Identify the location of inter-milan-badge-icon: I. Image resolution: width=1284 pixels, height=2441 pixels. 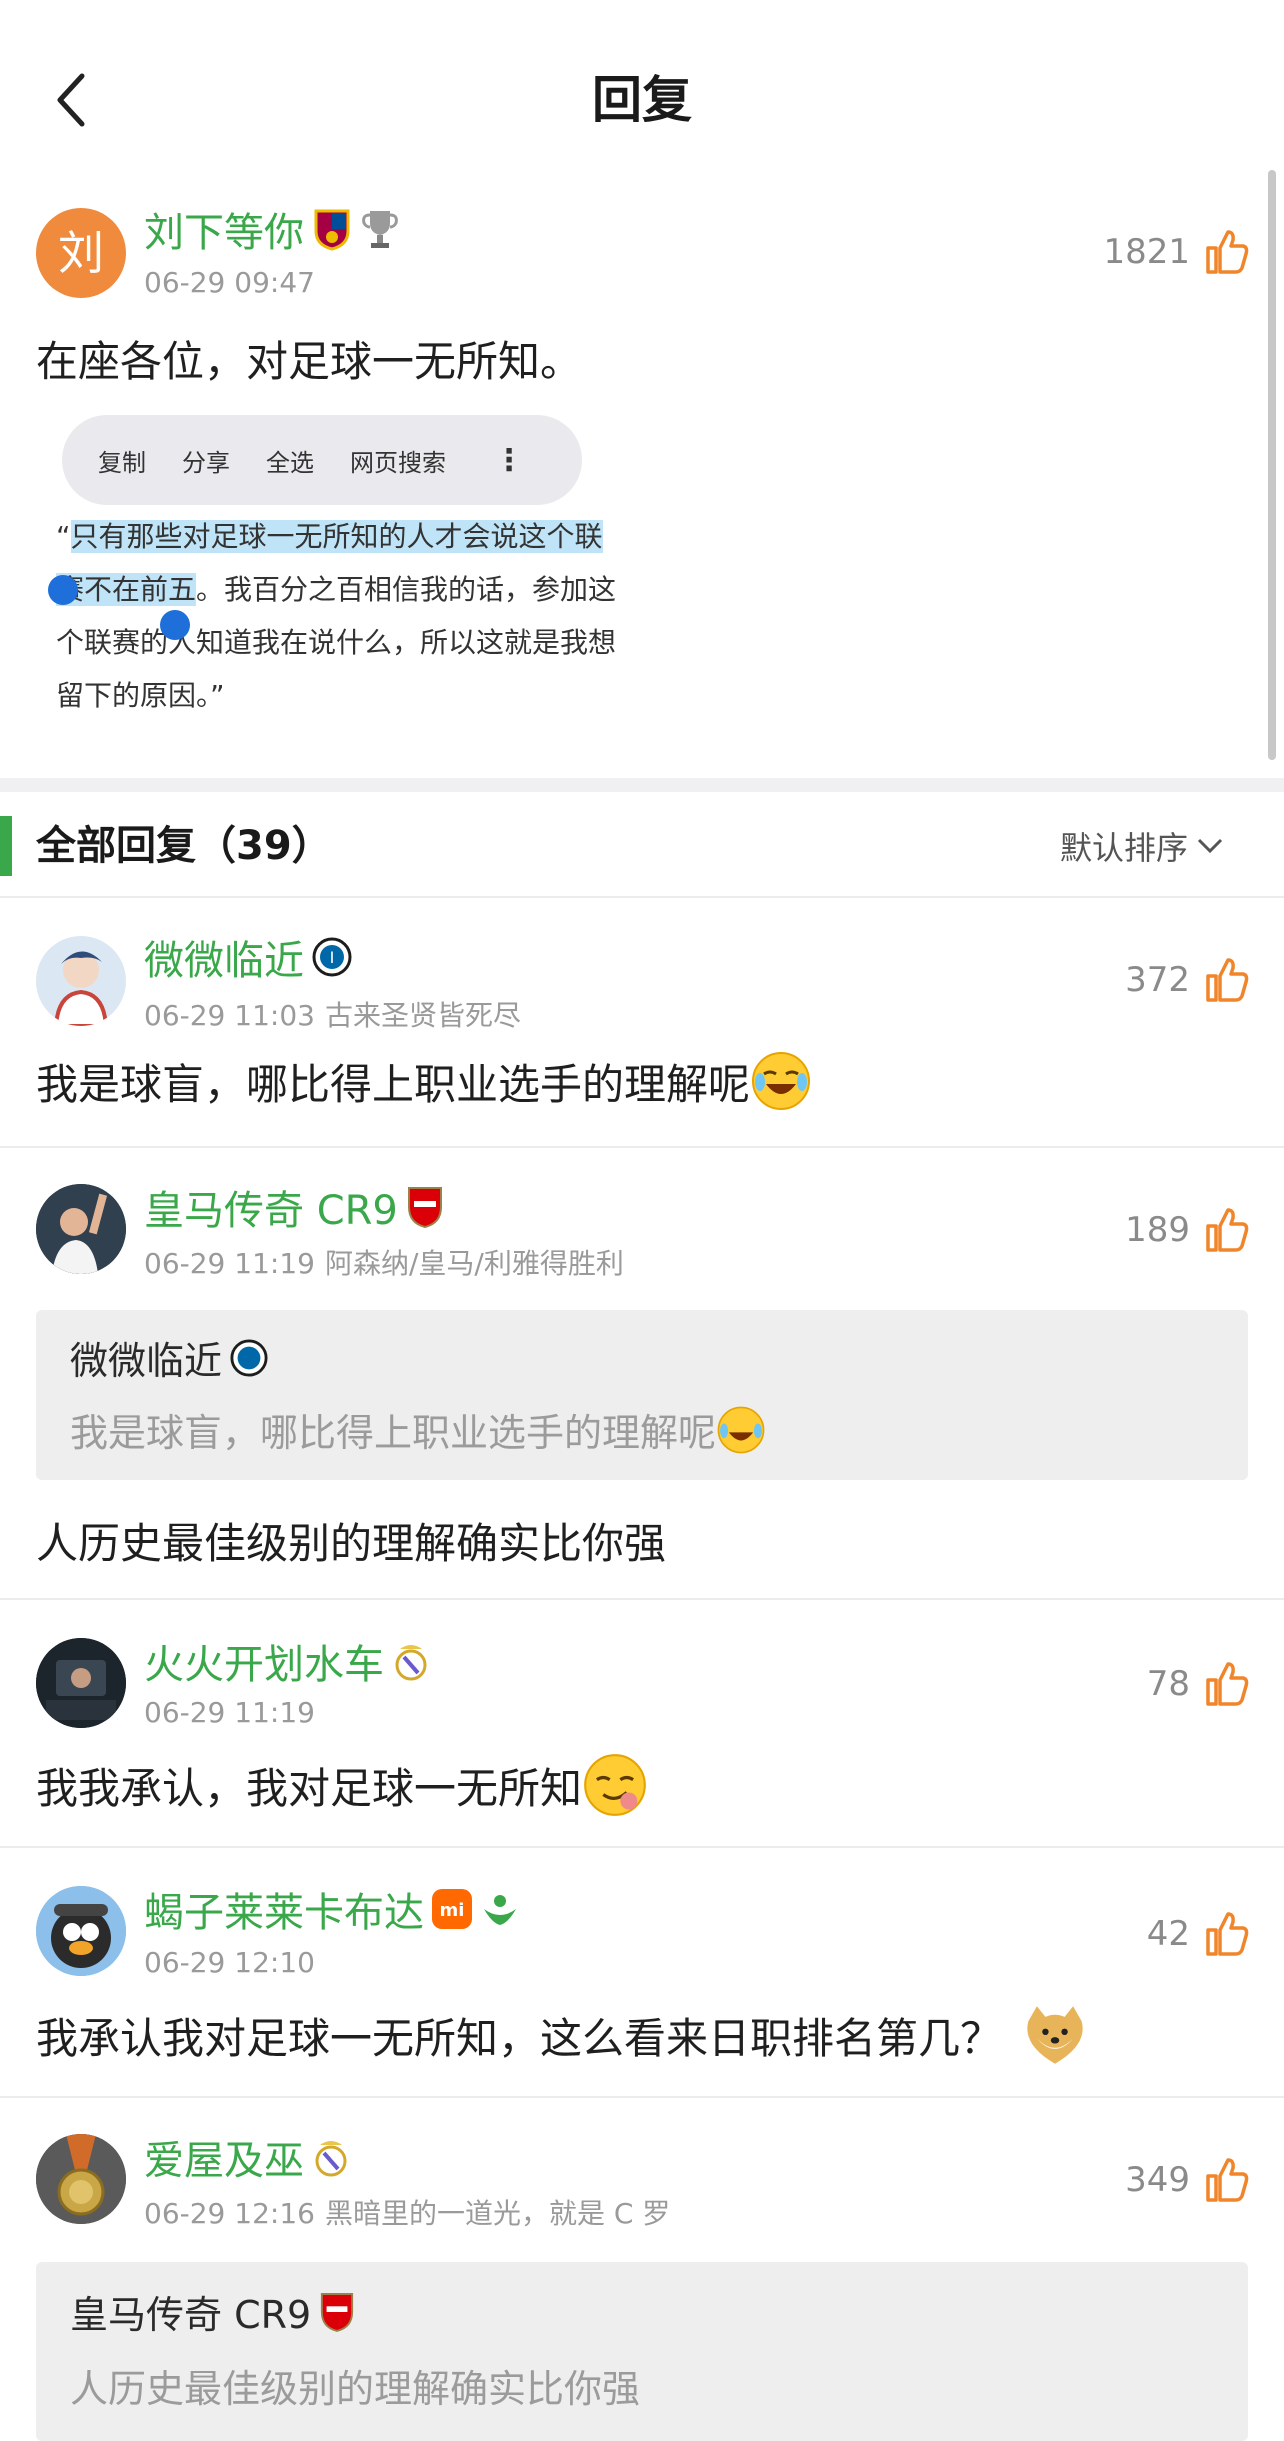
(332, 957).